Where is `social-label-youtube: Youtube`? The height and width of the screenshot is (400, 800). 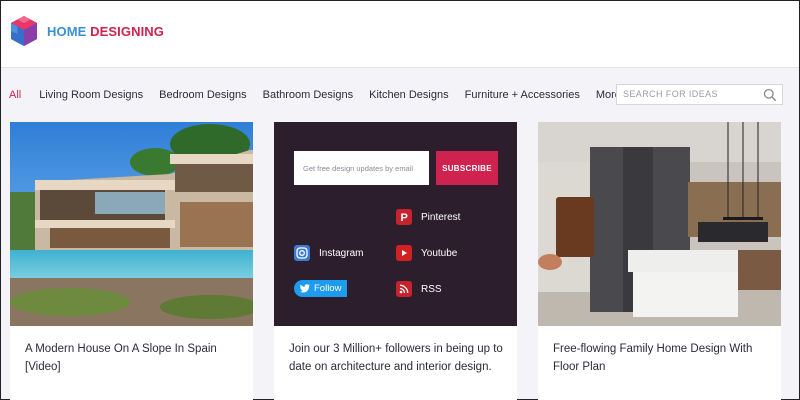 social-label-youtube: Youtube is located at coordinates (439, 253).